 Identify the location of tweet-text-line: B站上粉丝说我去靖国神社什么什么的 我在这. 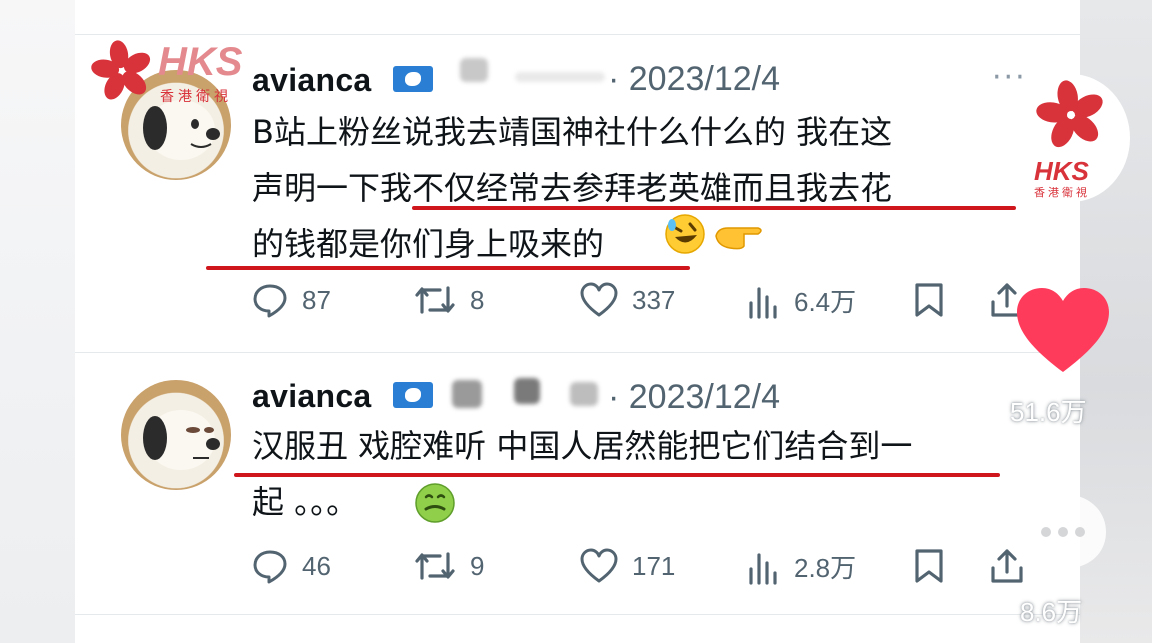
(572, 132).